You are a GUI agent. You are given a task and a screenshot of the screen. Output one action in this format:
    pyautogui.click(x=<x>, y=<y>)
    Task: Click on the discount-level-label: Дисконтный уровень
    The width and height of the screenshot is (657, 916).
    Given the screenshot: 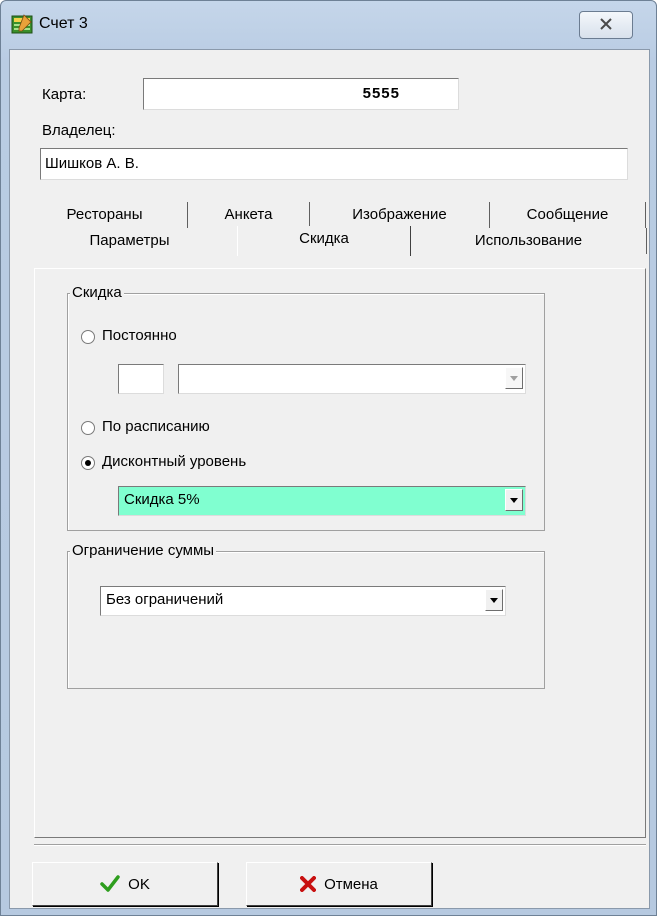 What is the action you would take?
    pyautogui.click(x=174, y=461)
    